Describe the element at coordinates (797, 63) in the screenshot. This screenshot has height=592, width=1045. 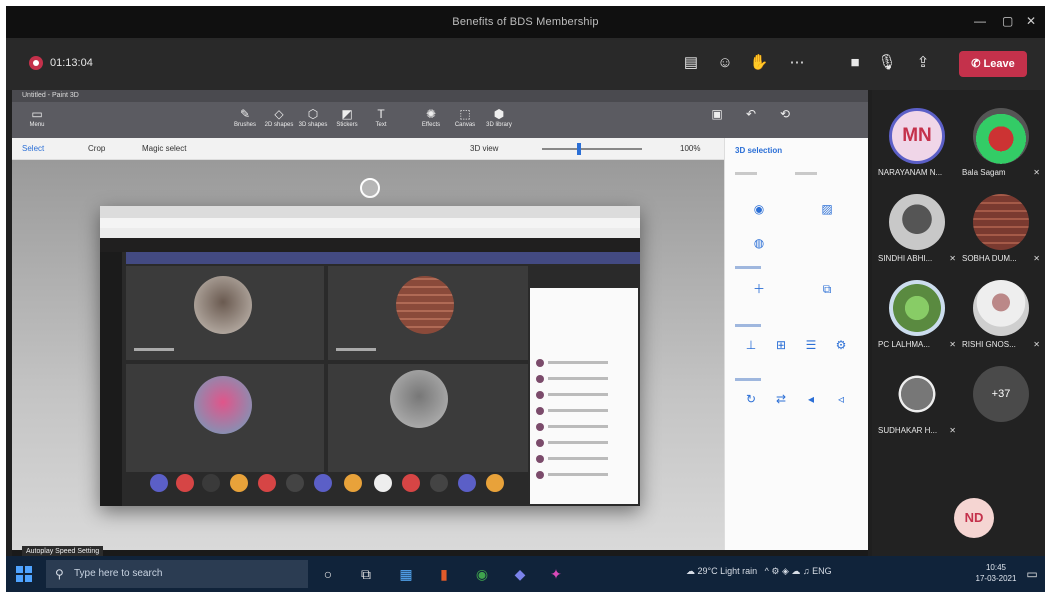
I see `more-icon: ⋯` at that location.